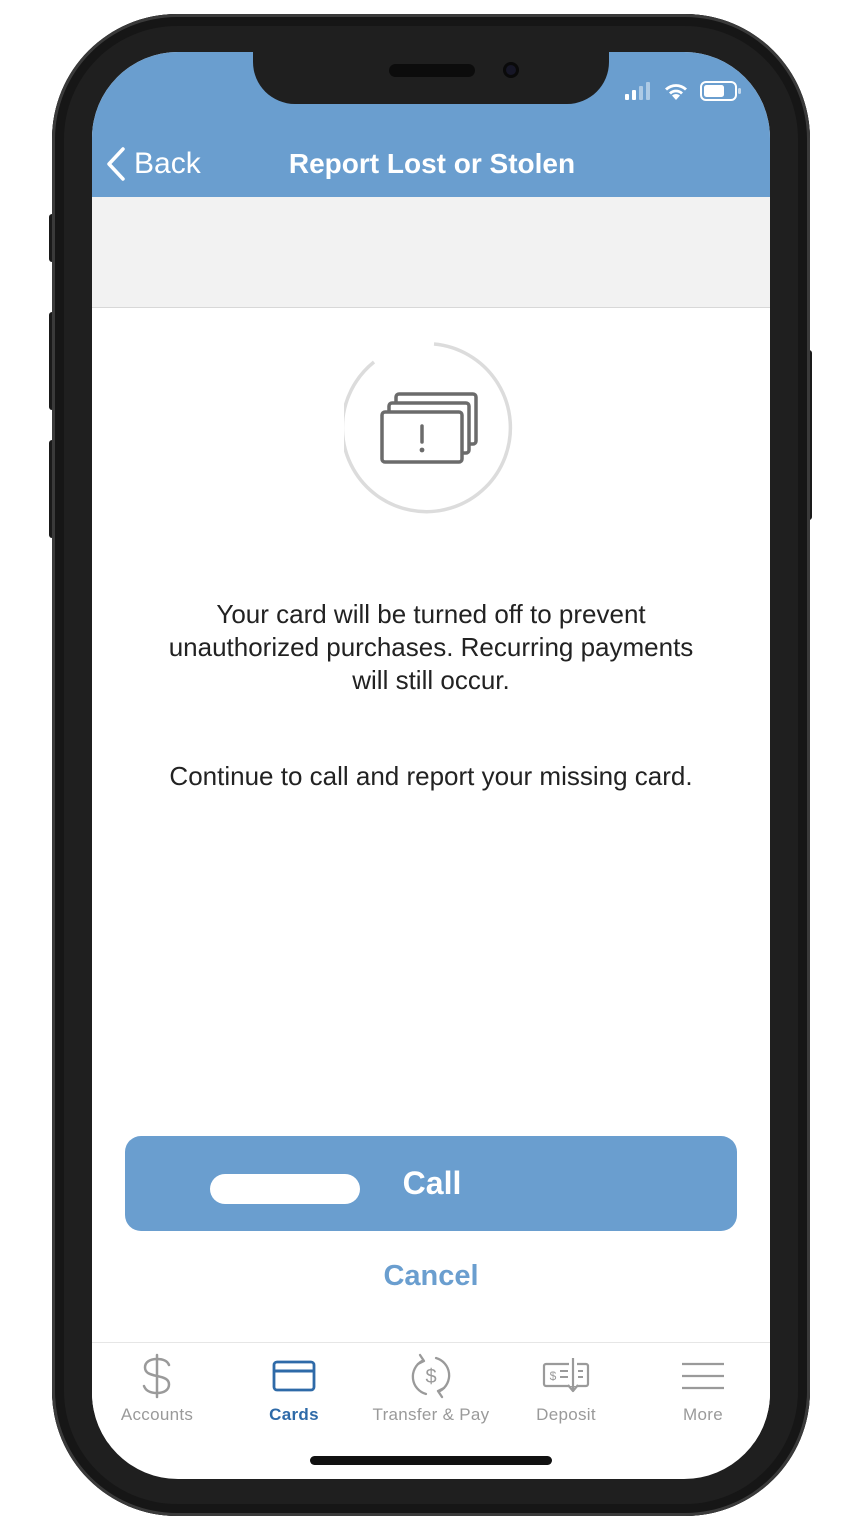  Describe the element at coordinates (294, 1414) in the screenshot. I see `tab-label: Cards` at that location.